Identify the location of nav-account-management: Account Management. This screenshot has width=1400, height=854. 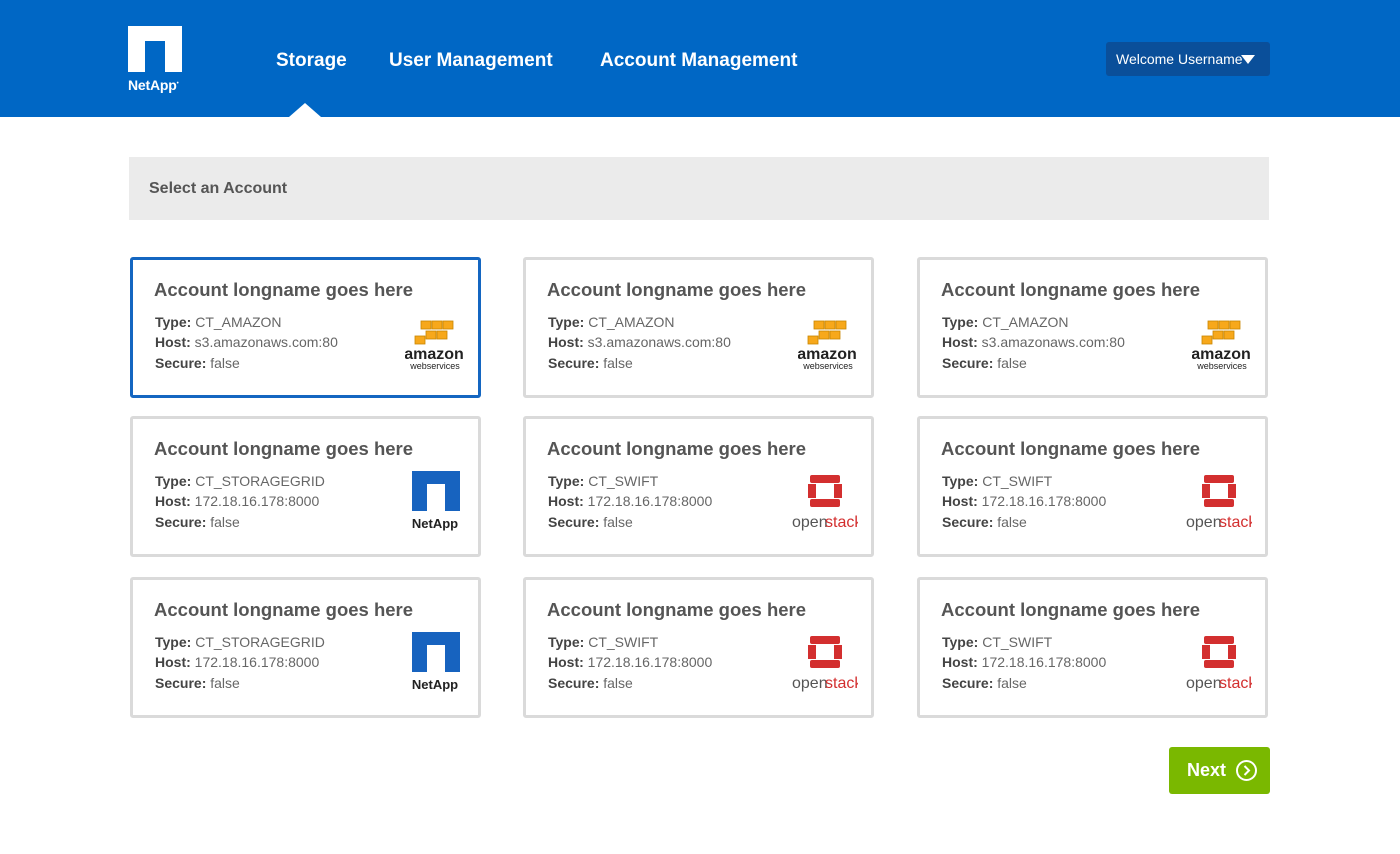
(698, 61).